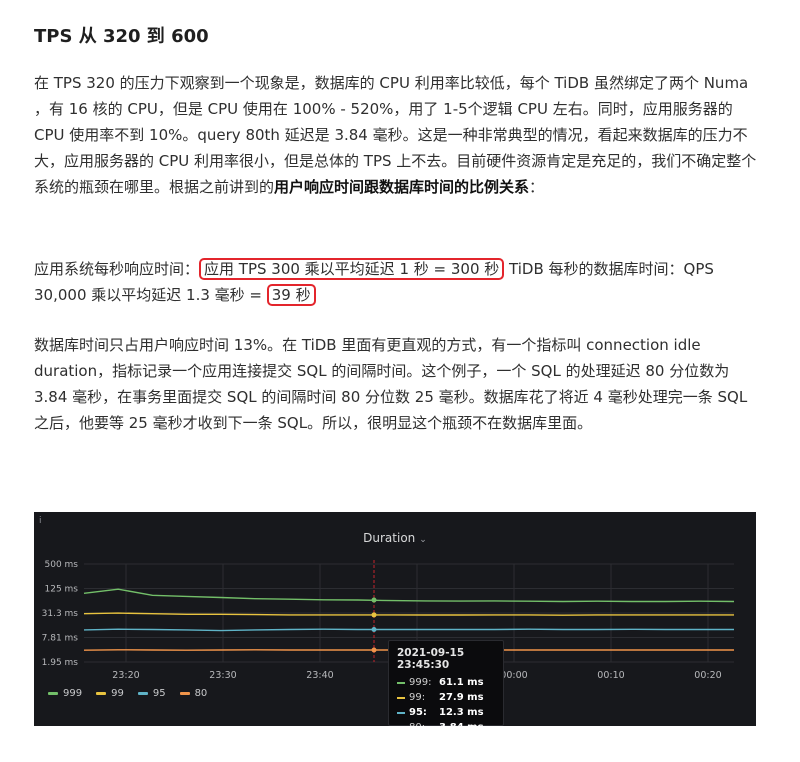 Image resolution: width=800 pixels, height=762 pixels. I want to click on section-heading: TPS 从 320 到 600, so click(121, 36).